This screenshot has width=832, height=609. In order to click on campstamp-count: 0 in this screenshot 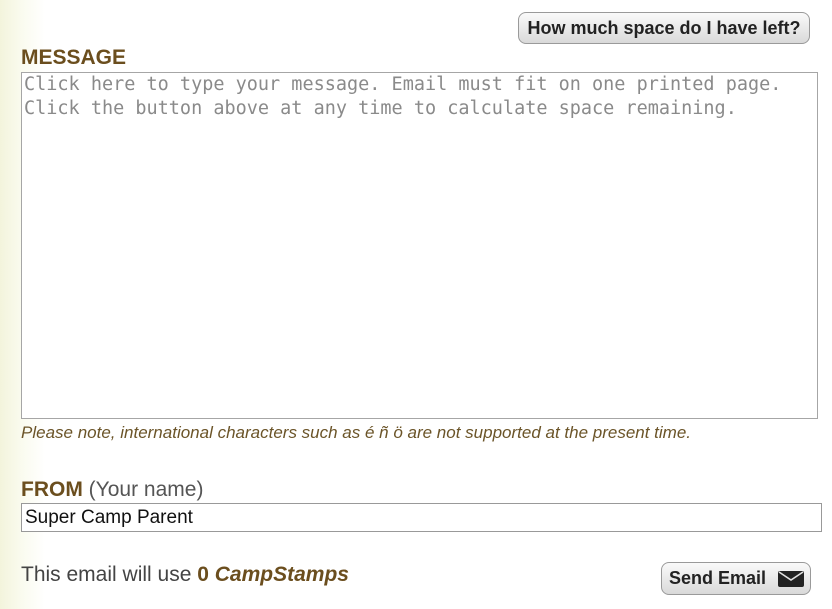, I will do `click(203, 574)`.